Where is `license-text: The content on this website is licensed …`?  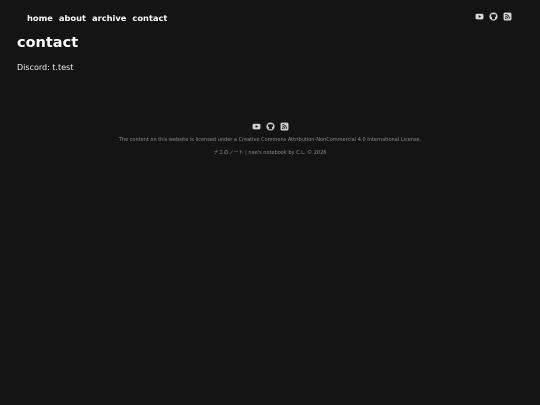 license-text: The content on this website is licensed … is located at coordinates (270, 140).